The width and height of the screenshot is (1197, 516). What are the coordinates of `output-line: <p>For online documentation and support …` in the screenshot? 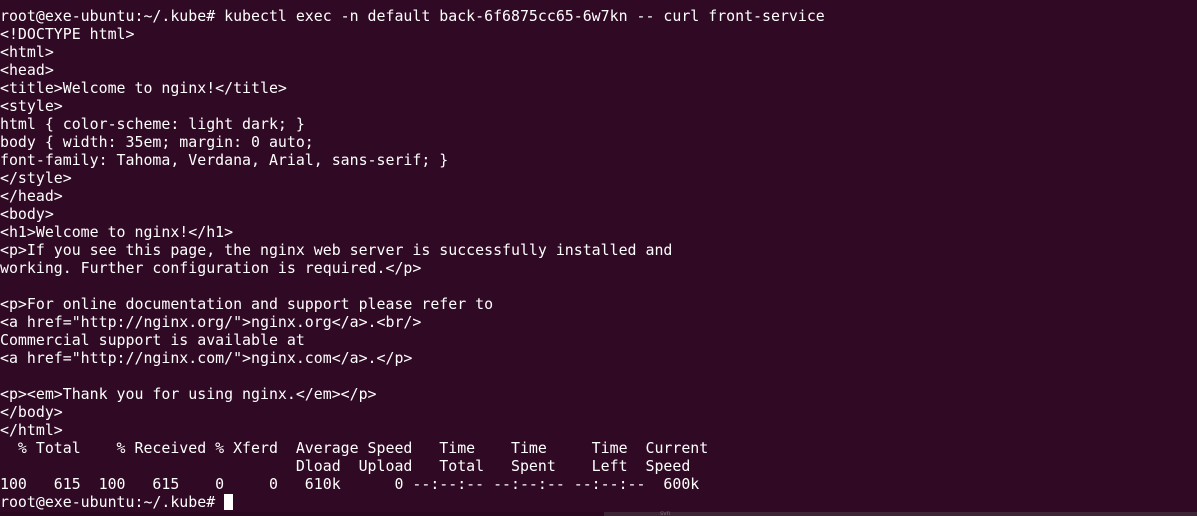 It's located at (247, 304).